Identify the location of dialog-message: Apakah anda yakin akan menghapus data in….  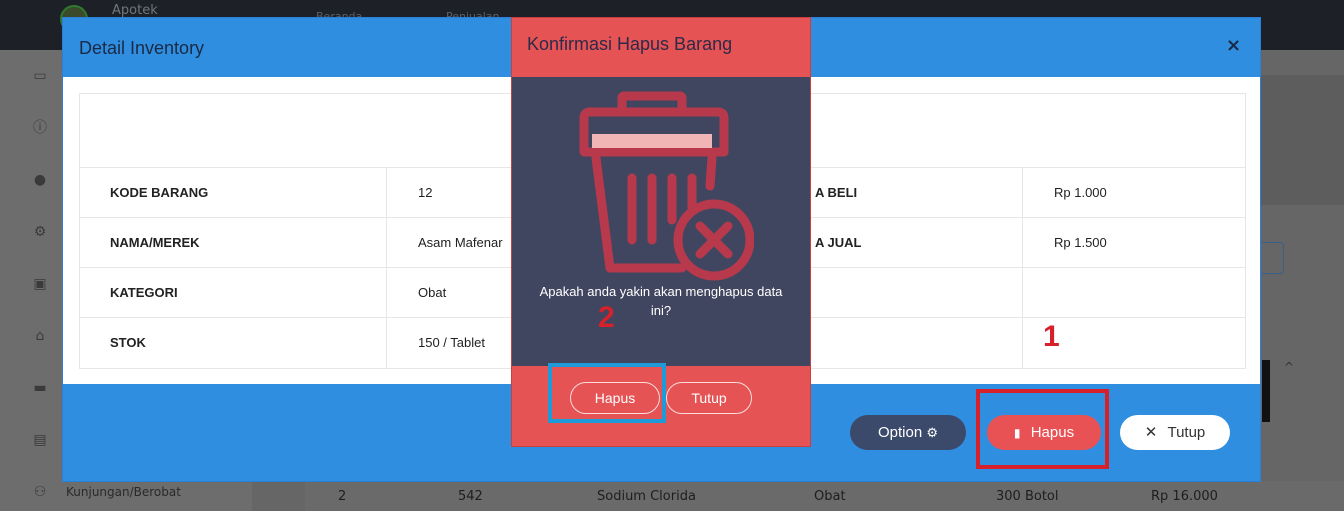
(661, 301).